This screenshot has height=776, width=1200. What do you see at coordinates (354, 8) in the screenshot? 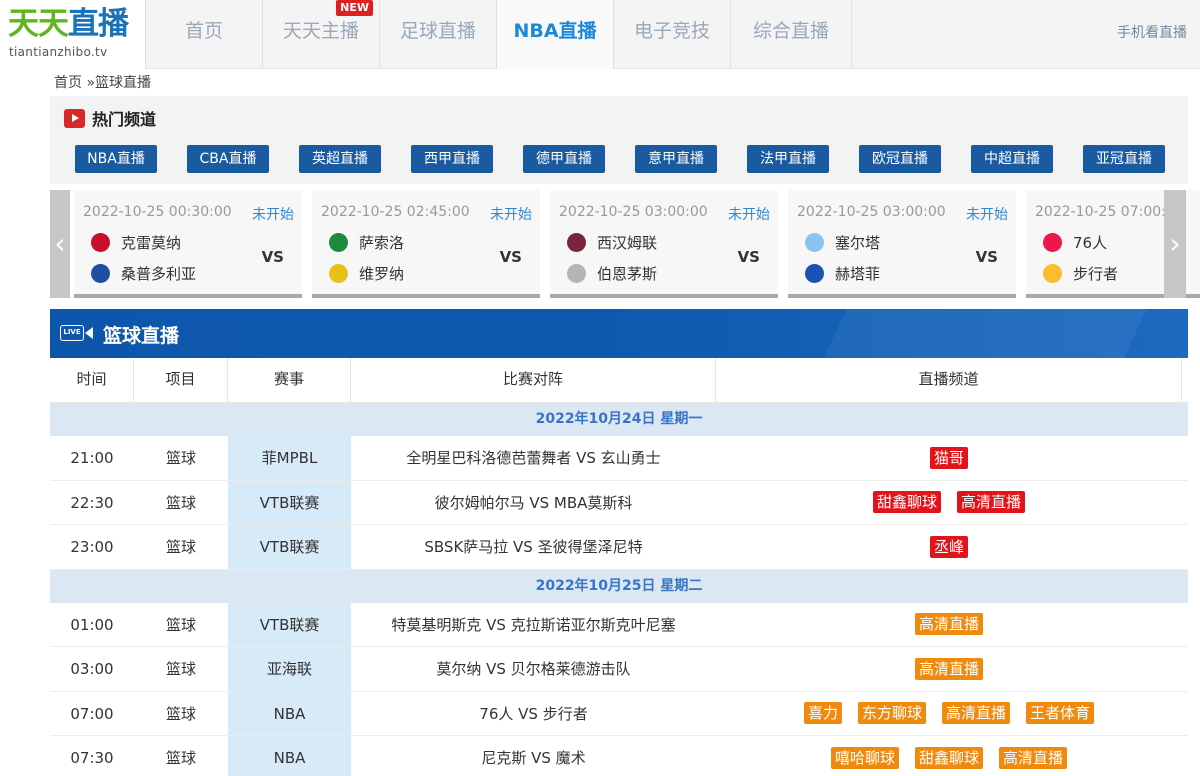
I see `new-badge: NEW` at bounding box center [354, 8].